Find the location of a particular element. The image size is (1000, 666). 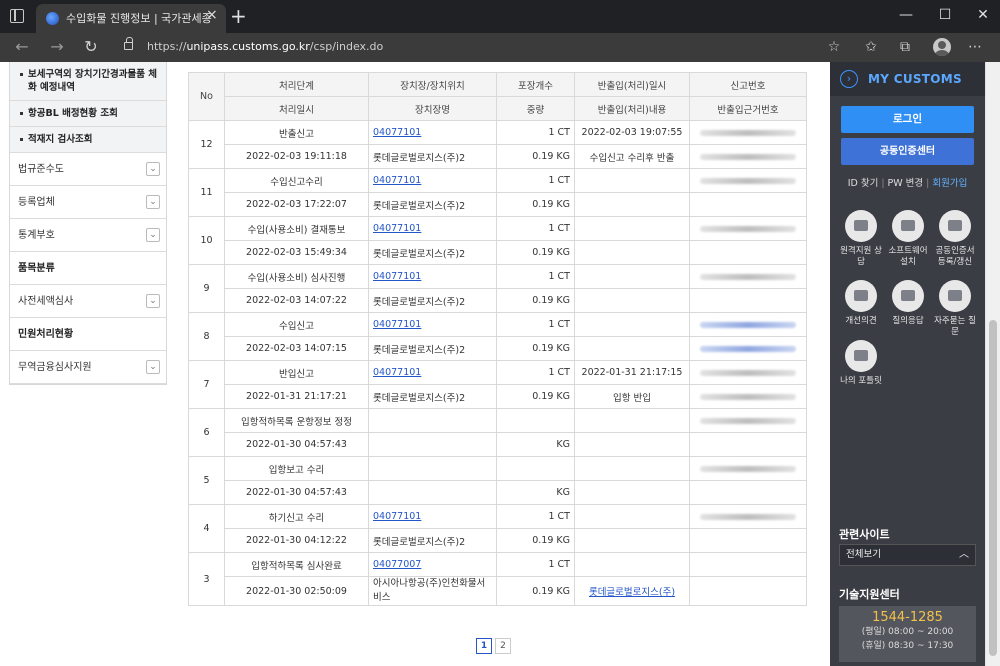

refresh-icon: ↻ is located at coordinates (91, 47).